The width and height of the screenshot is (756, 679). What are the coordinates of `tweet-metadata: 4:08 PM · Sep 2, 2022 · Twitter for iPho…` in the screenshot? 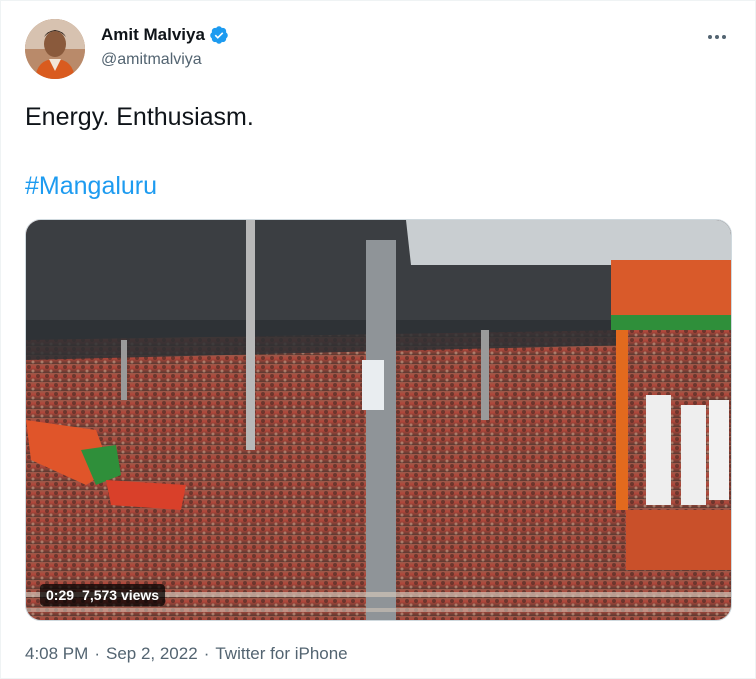 It's located at (186, 654).